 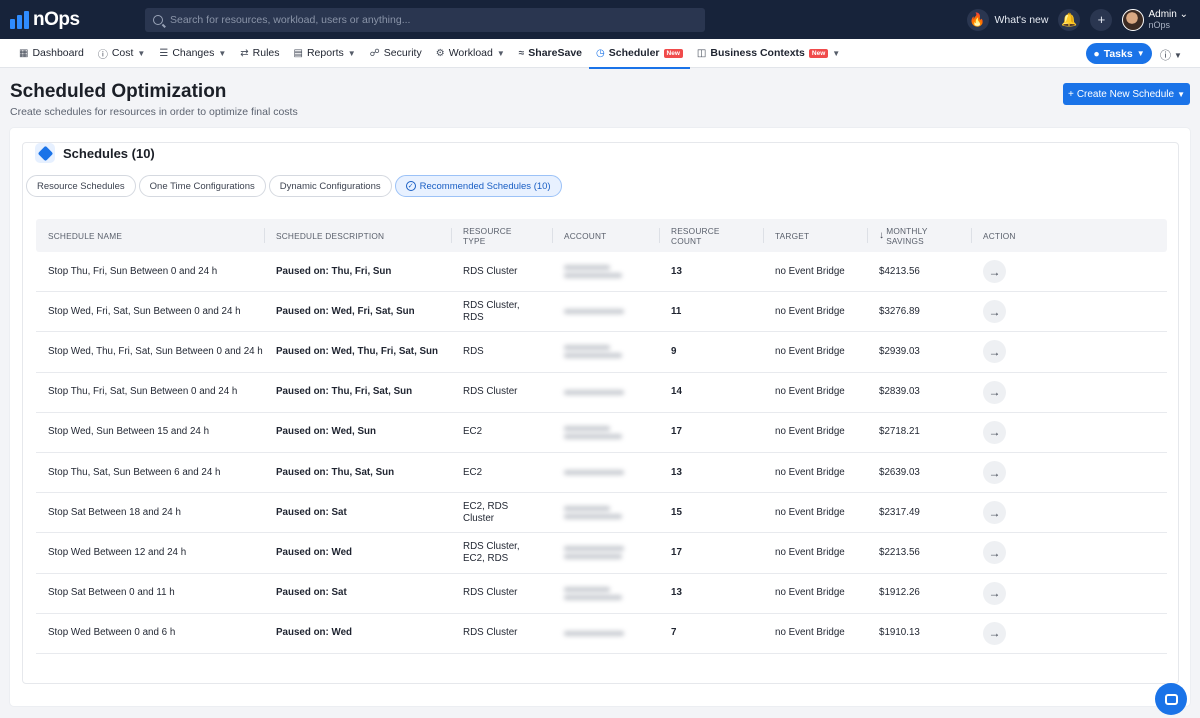 I want to click on nav-item-reports: ▤ Reports ▼, so click(x=325, y=53).